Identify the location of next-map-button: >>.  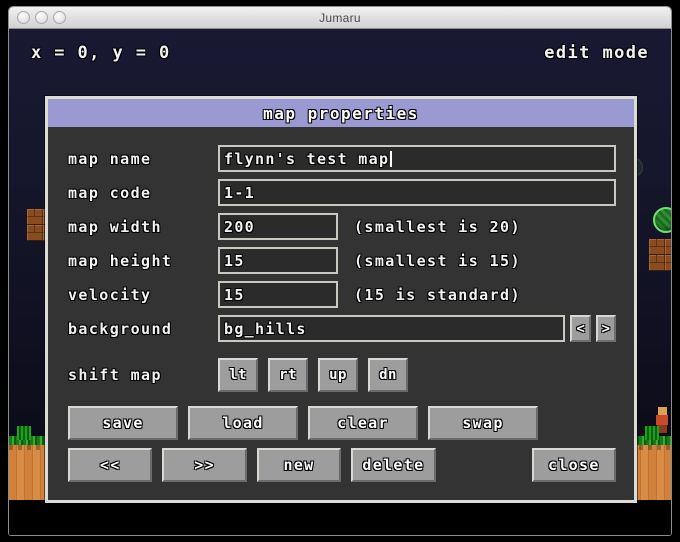
(204, 465).